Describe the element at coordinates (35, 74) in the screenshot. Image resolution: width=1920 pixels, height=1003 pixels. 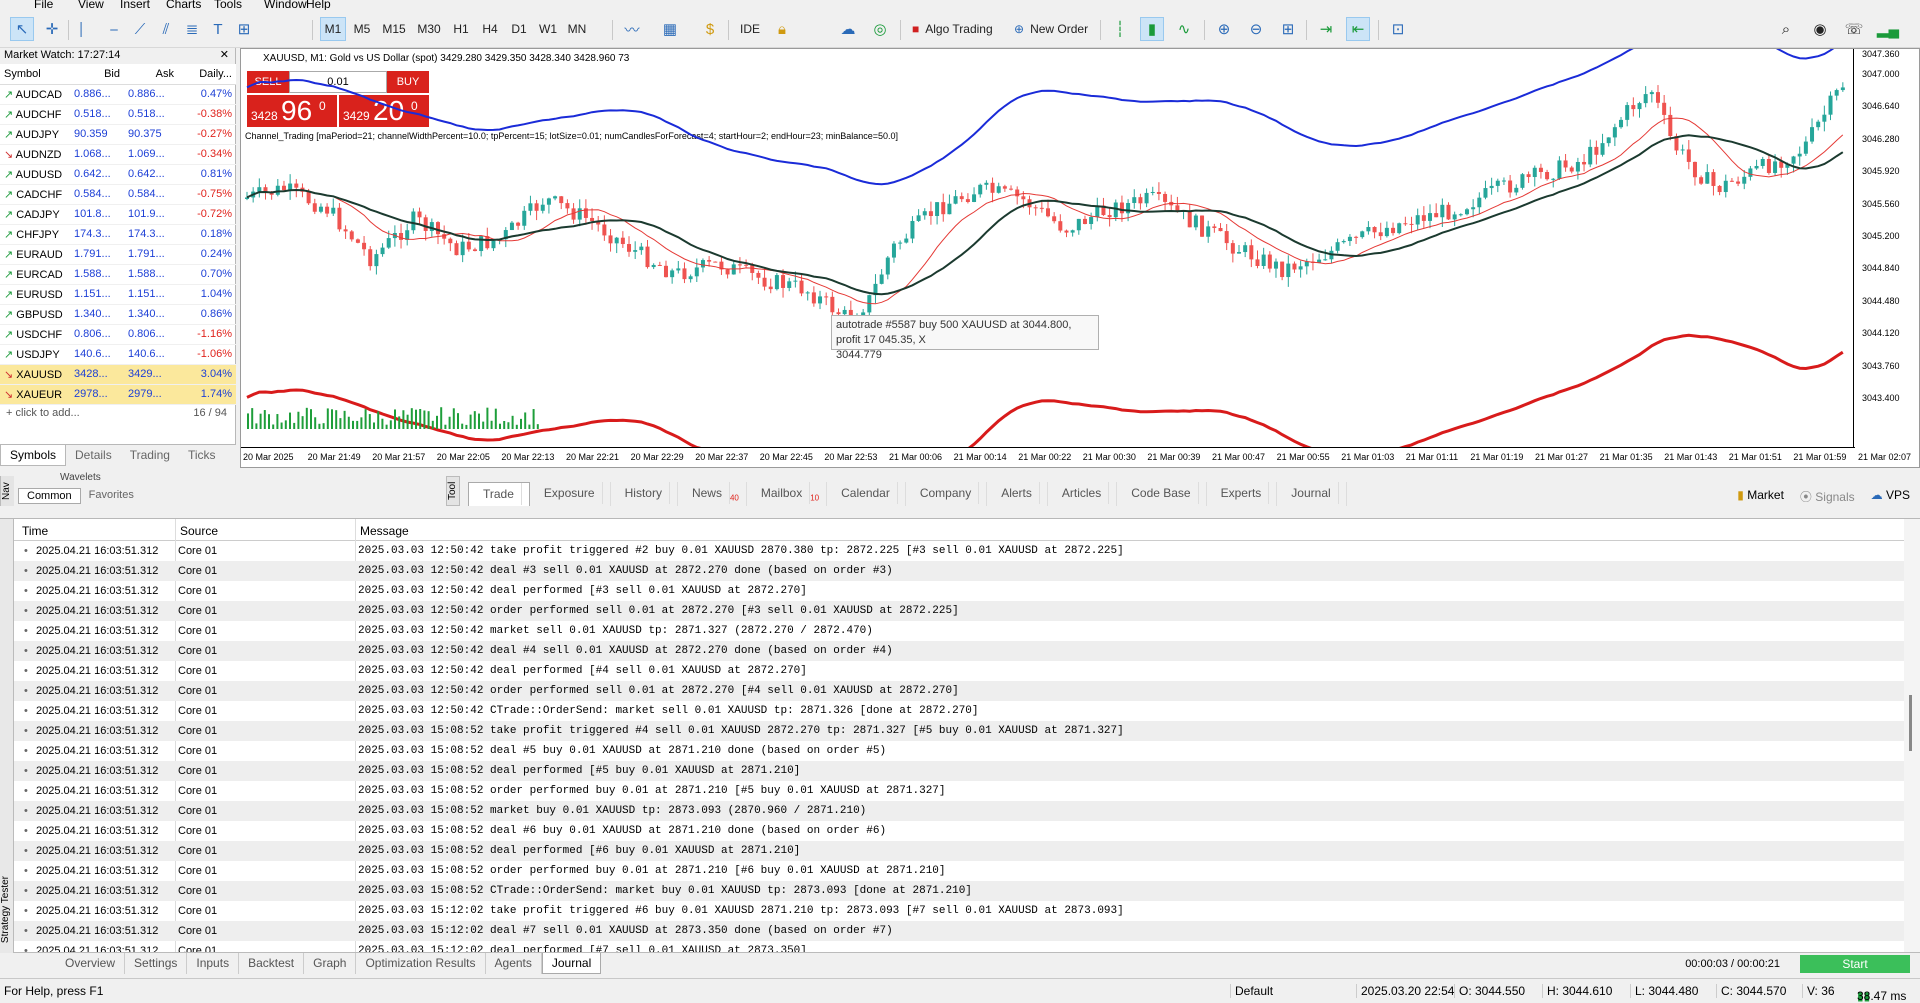
I see `mw-col-0: Symbol` at that location.